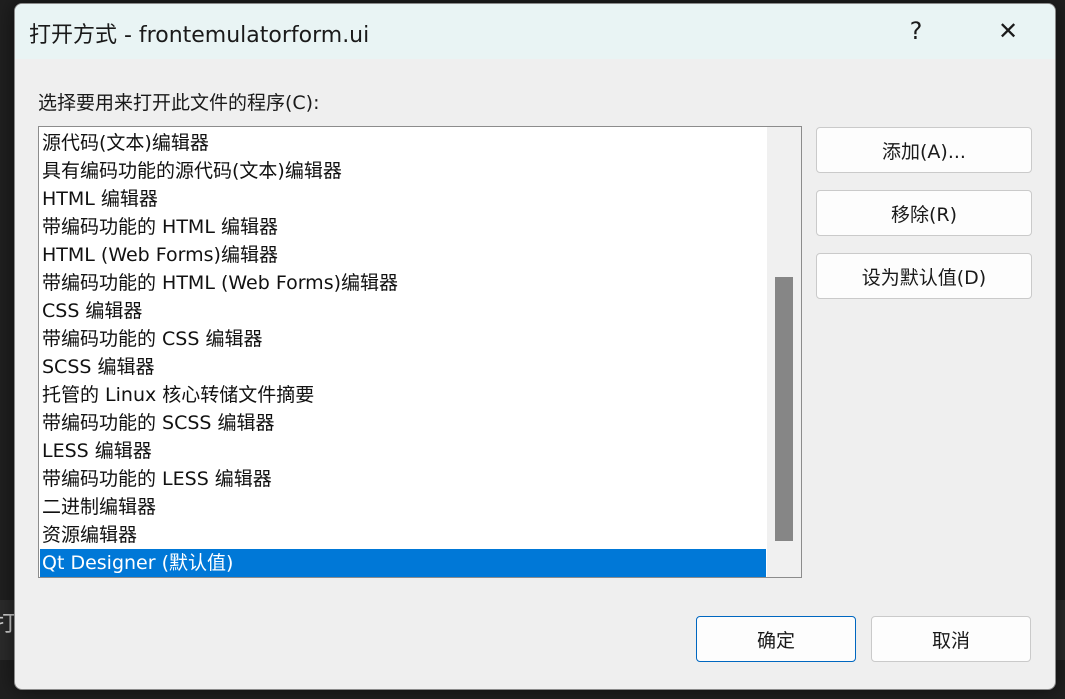 The height and width of the screenshot is (699, 1065). What do you see at coordinates (403, 423) in the screenshot?
I see `list-item: 带编码功能的 SCSS 编辑器` at bounding box center [403, 423].